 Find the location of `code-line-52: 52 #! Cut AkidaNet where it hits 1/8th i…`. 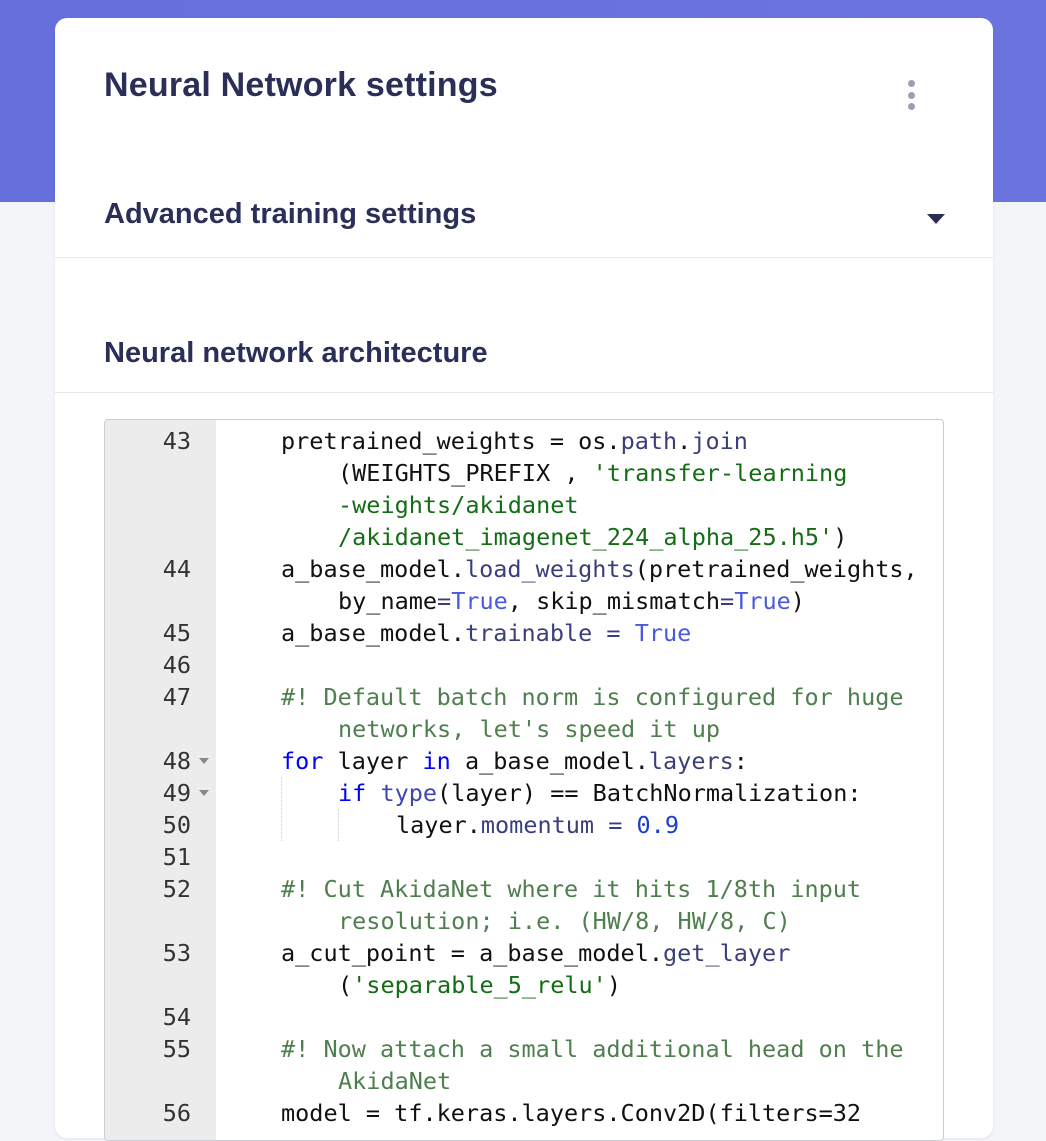

code-line-52: 52 #! Cut AkidaNet where it hits 1/8th i… is located at coordinates (524, 889).